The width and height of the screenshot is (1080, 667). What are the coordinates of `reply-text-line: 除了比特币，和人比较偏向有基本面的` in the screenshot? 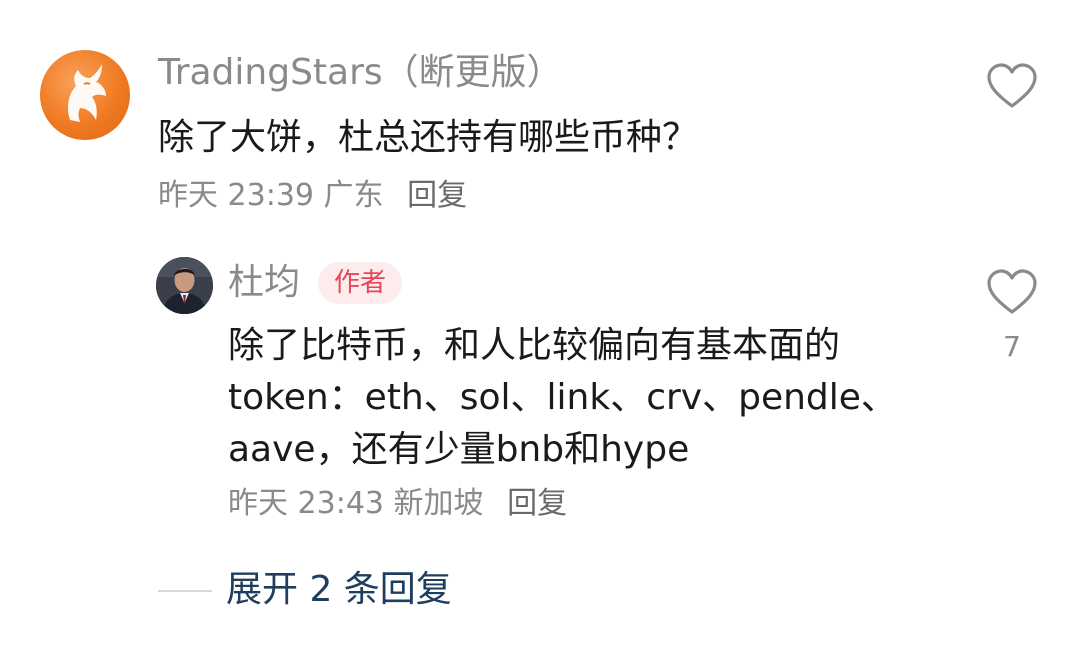 It's located at (534, 345).